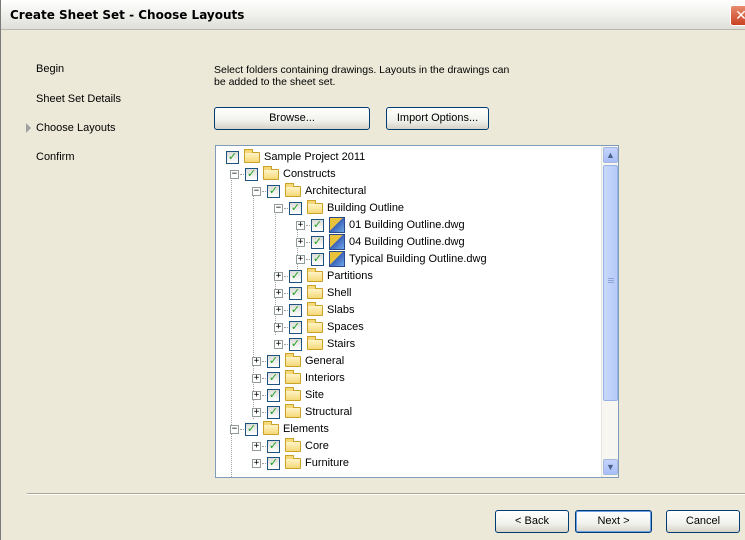 This screenshot has height=540, width=745. What do you see at coordinates (408, 344) in the screenshot?
I see `tree-row: + ✓ Stairs` at bounding box center [408, 344].